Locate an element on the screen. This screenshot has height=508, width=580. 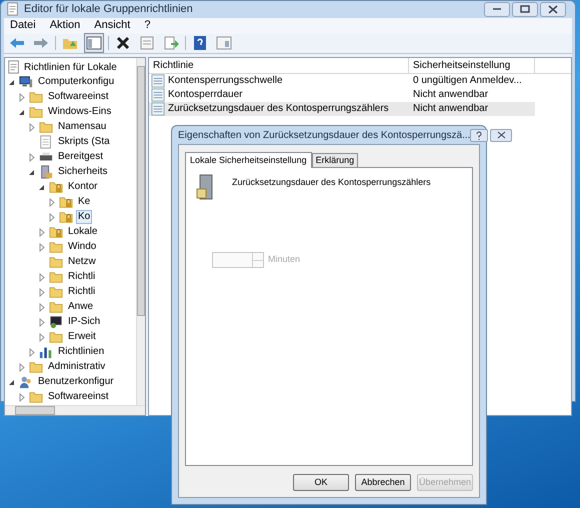
tree-item: Windows-Eins is located at coordinates (80, 112).